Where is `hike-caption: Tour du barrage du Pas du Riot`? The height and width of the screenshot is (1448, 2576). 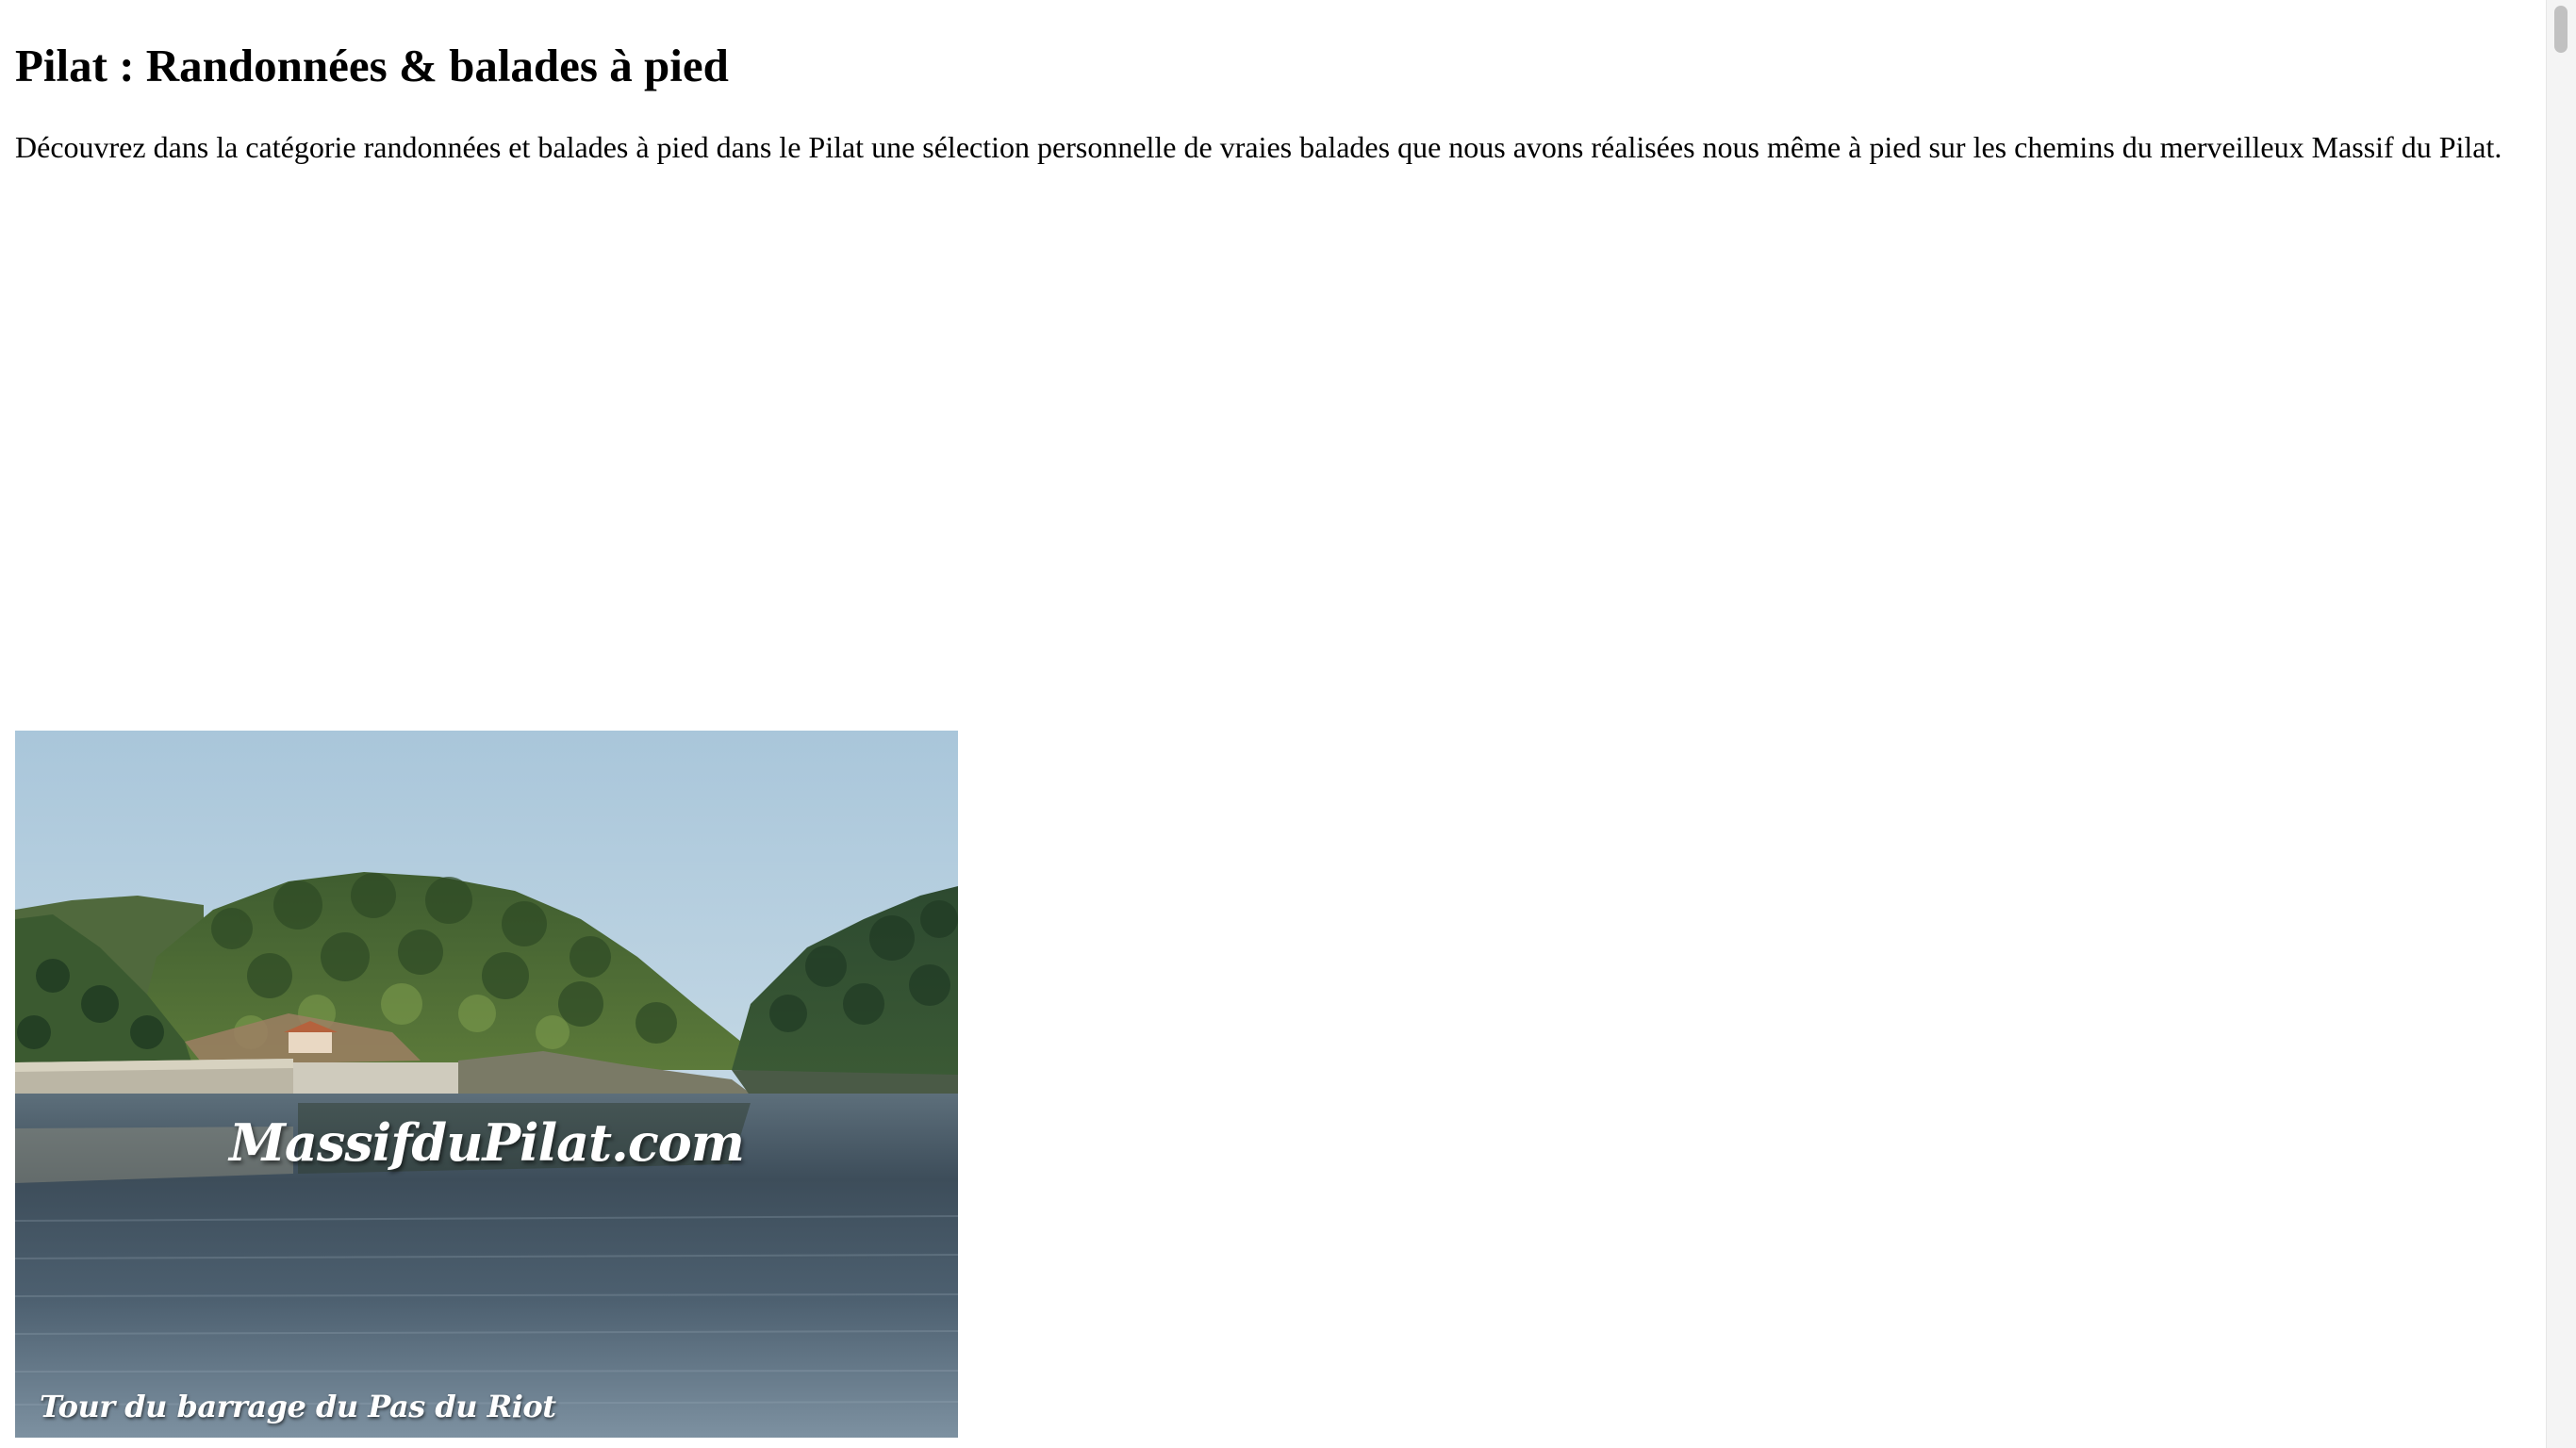 hike-caption: Tour du barrage du Pas du Riot is located at coordinates (298, 1406).